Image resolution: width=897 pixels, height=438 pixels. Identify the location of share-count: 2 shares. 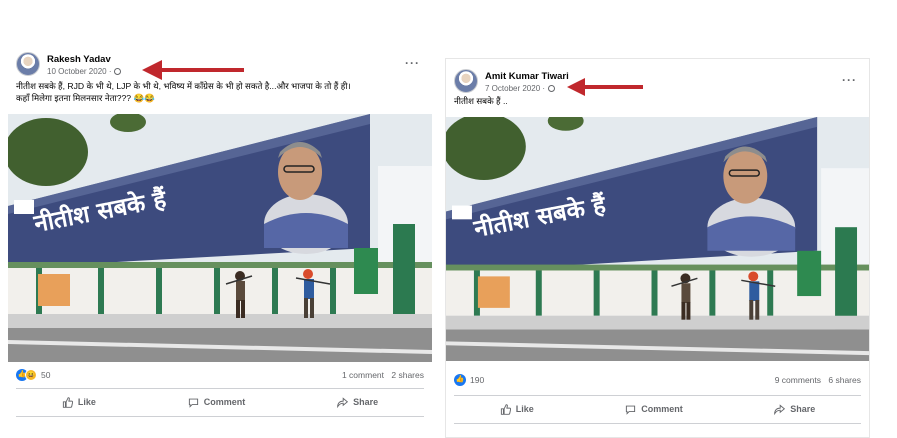
(407, 375).